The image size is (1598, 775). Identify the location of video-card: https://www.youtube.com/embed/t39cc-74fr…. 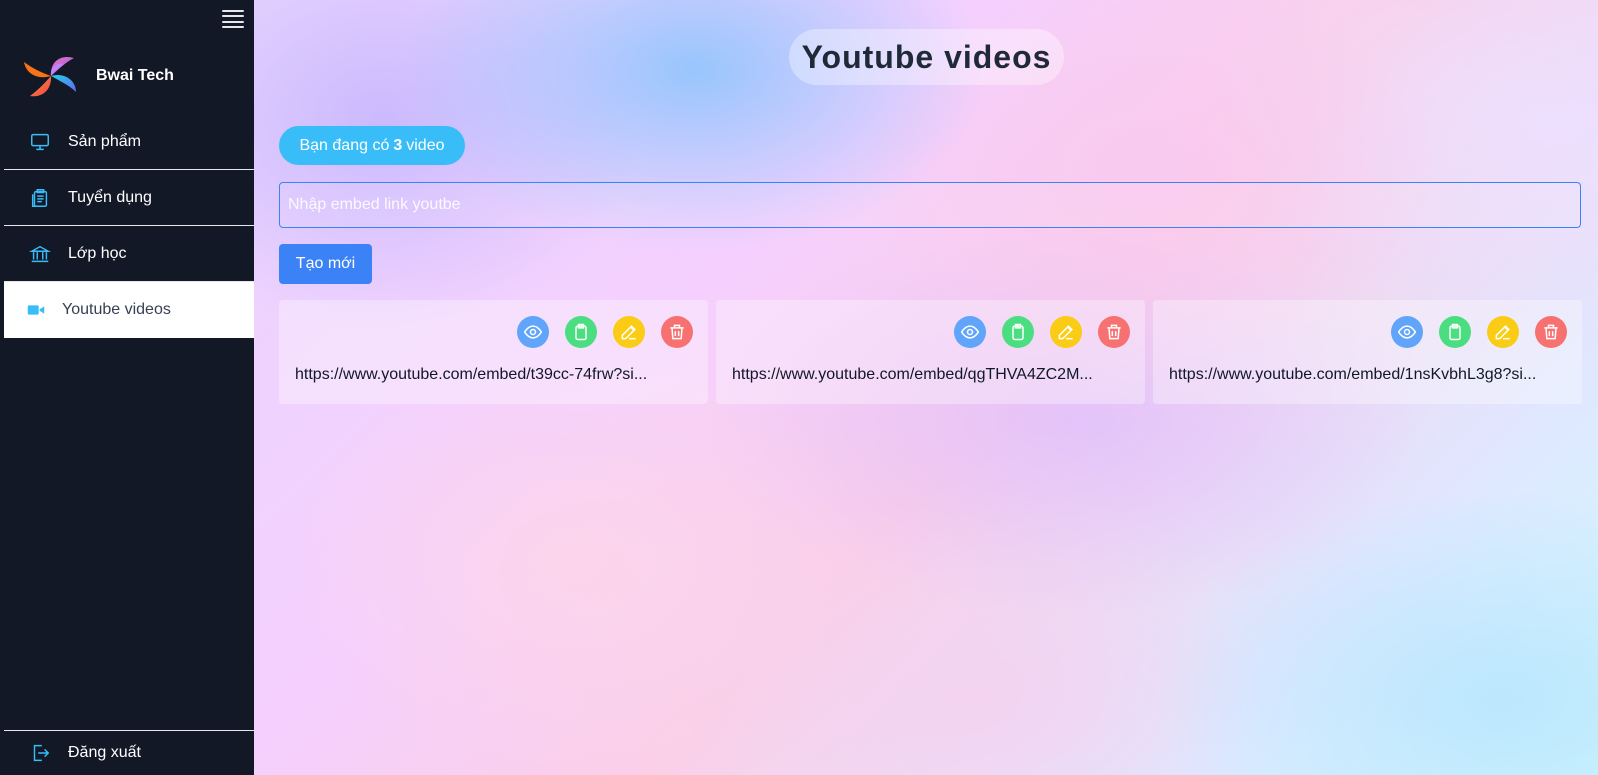
(493, 352).